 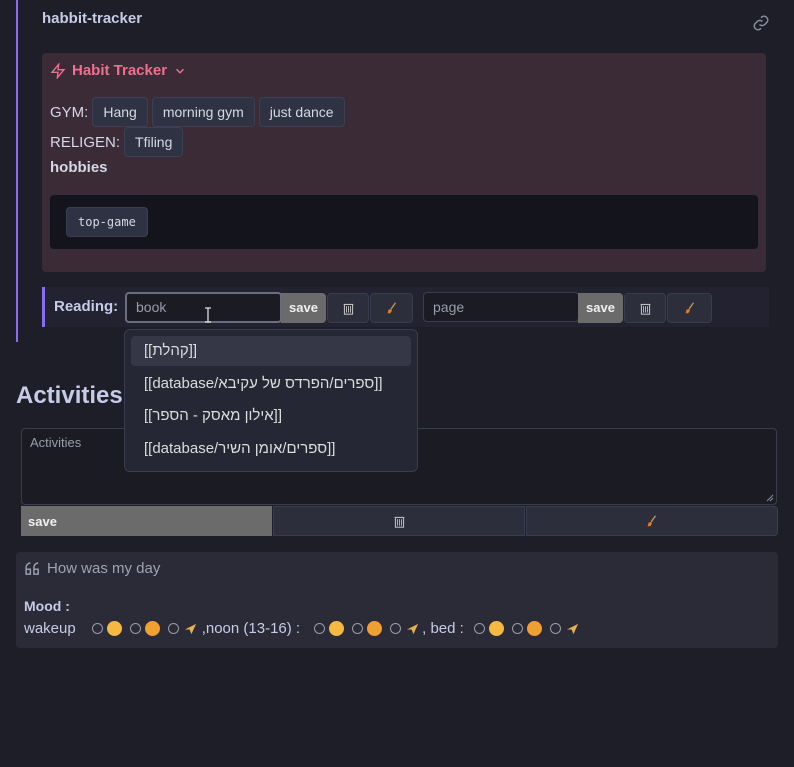 I want to click on text-cursor-icon, so click(x=208, y=315).